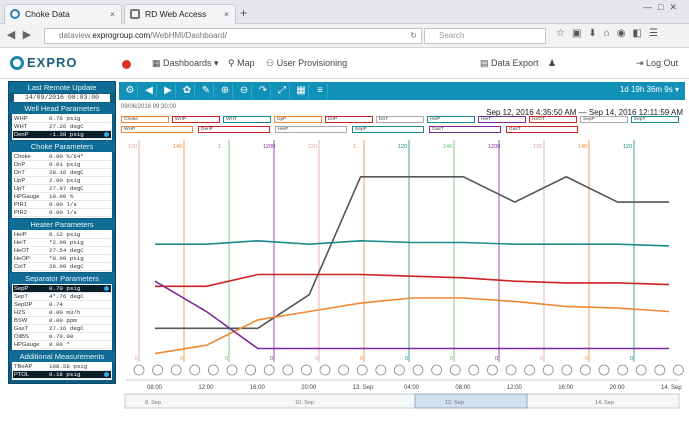 The image size is (689, 448). I want to click on parameter-name: BSW, so click(21, 321).